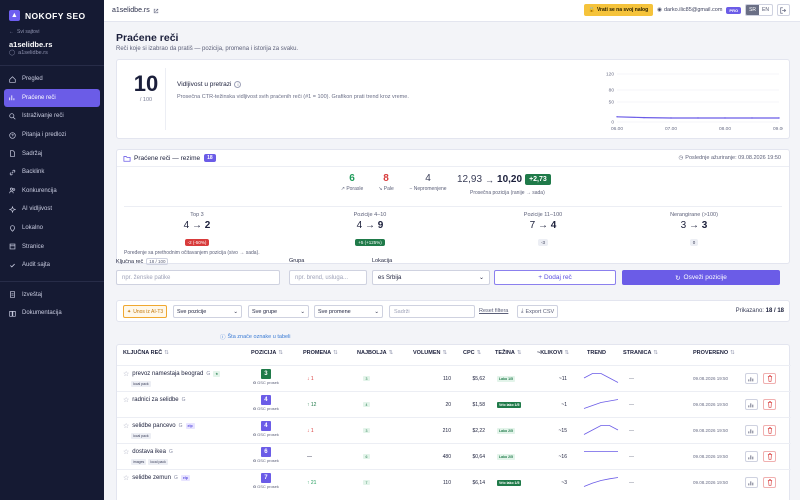 The image size is (800, 500). Describe the element at coordinates (320, 353) in the screenshot. I see `th-change: PROMENA ⇅` at that location.